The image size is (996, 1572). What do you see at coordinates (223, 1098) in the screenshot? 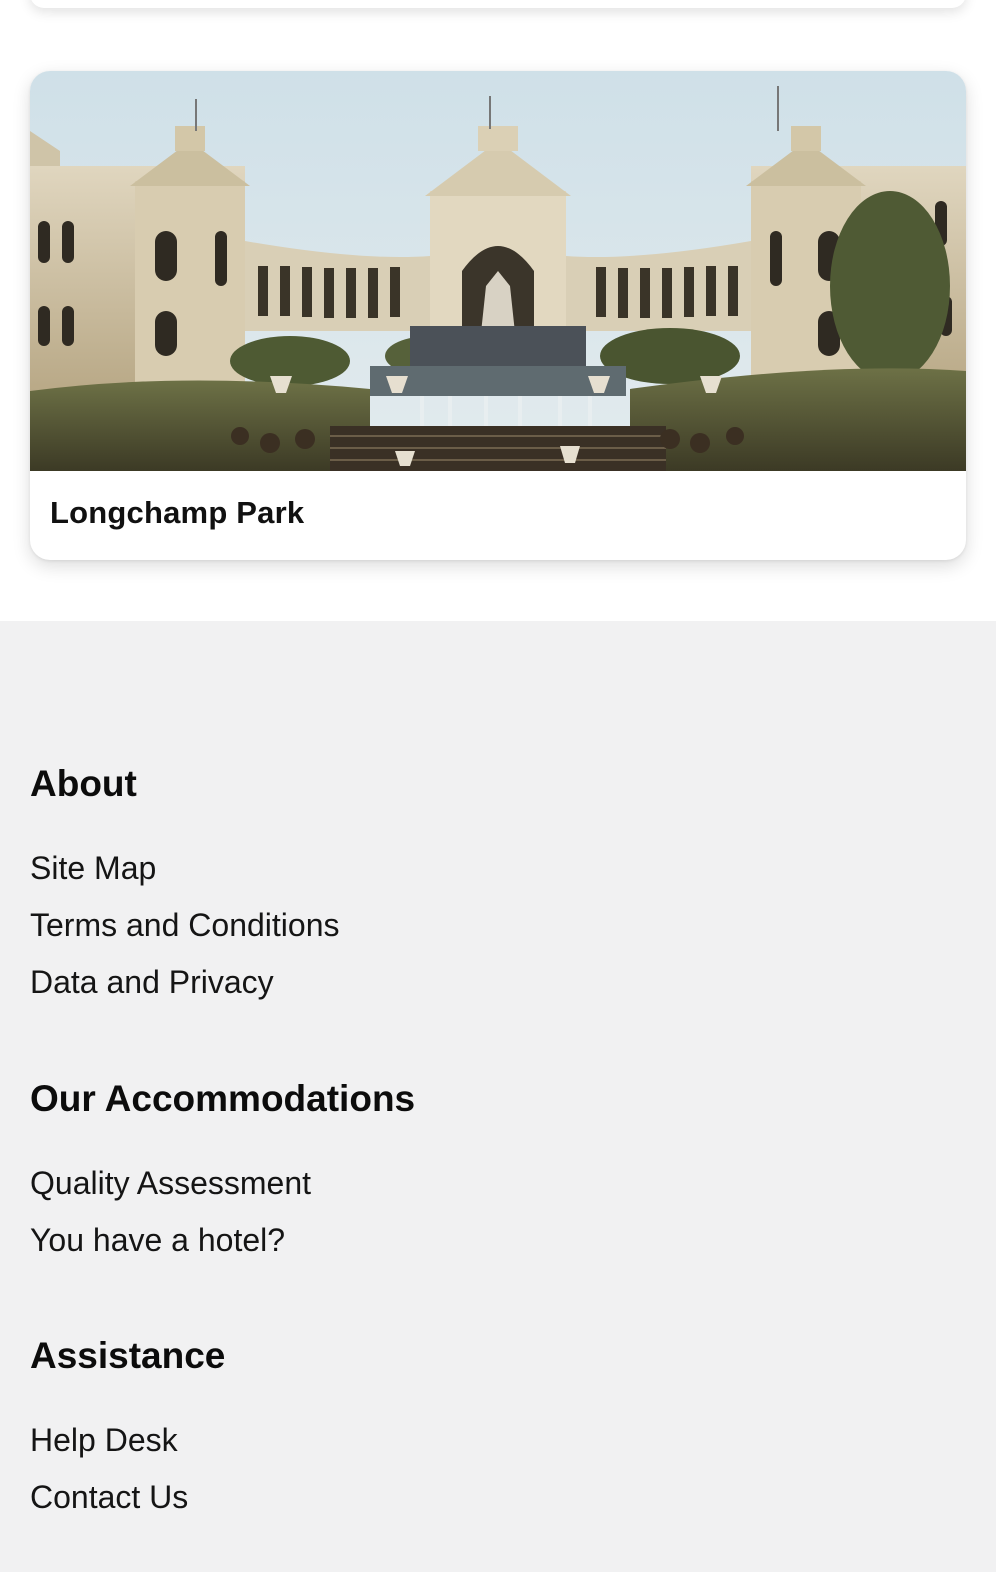
I see `footer-heading-accommodations: Our Accommodations` at bounding box center [223, 1098].